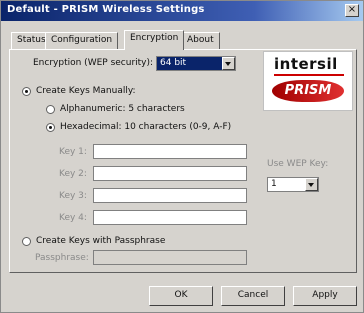 This screenshot has height=313, width=364. Describe the element at coordinates (253, 296) in the screenshot. I see `cancel-button: Cancel` at that location.